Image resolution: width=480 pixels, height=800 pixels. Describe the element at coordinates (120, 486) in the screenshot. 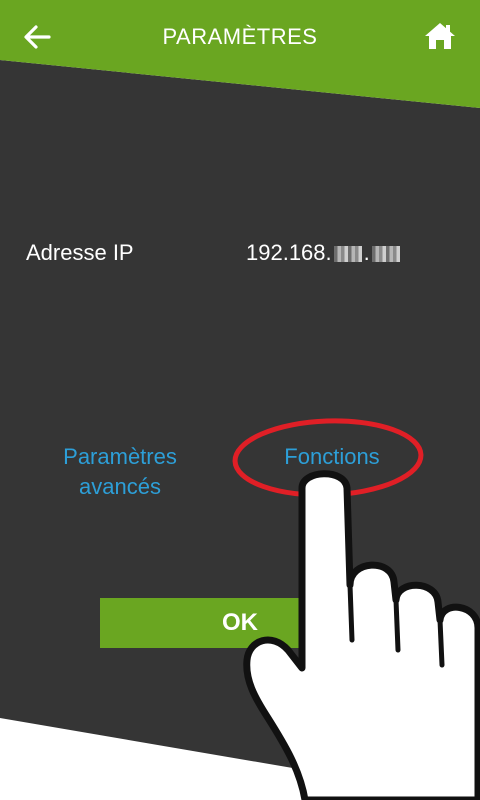

I see `advanced-settings-line2: avancés` at that location.